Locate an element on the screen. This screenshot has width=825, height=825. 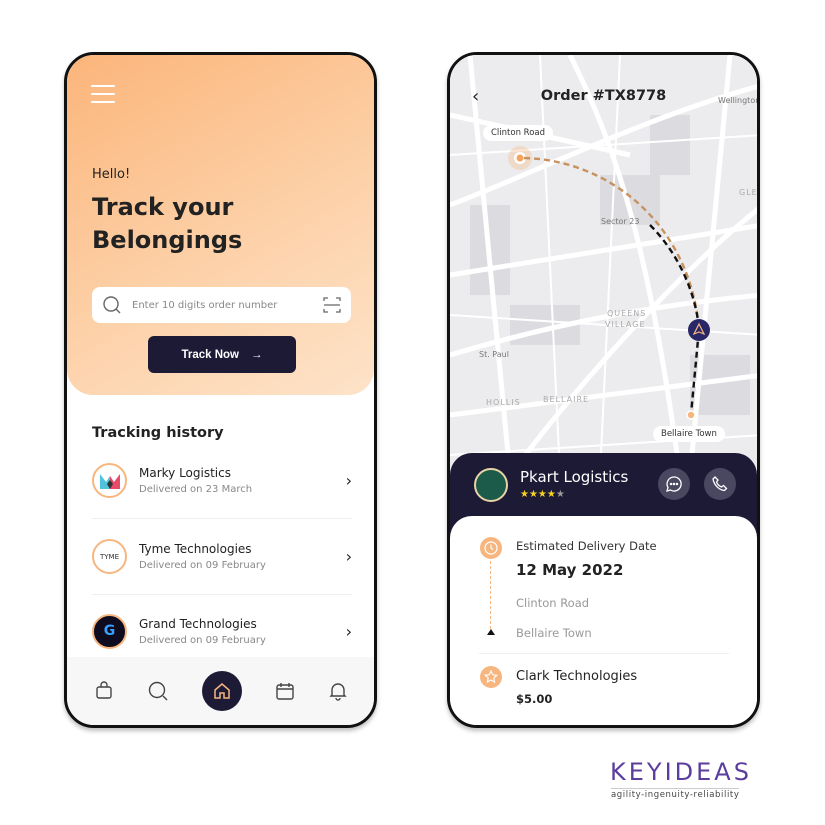
phone-icon is located at coordinates (720, 484).